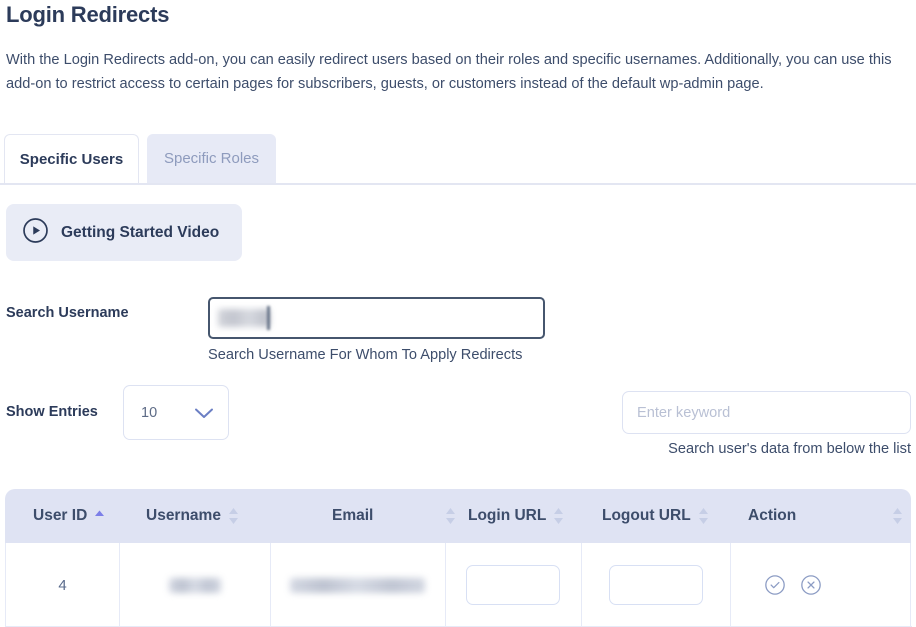 This screenshot has height=627, width=916. What do you see at coordinates (52, 412) in the screenshot?
I see `show-entries-label: Show Entries` at bounding box center [52, 412].